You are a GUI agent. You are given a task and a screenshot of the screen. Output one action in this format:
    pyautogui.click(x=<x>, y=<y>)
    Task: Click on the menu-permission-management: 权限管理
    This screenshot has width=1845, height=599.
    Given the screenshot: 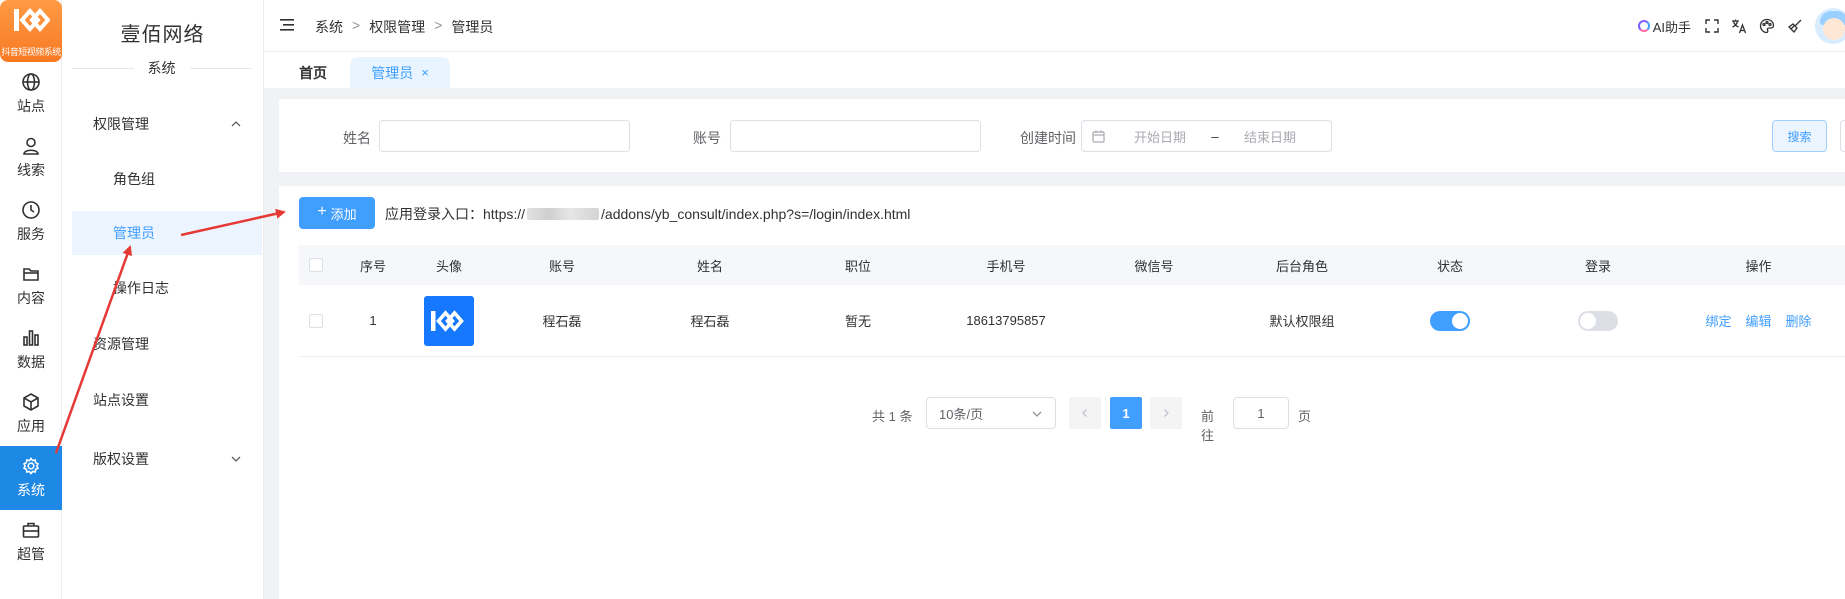 What is the action you would take?
    pyautogui.click(x=167, y=124)
    